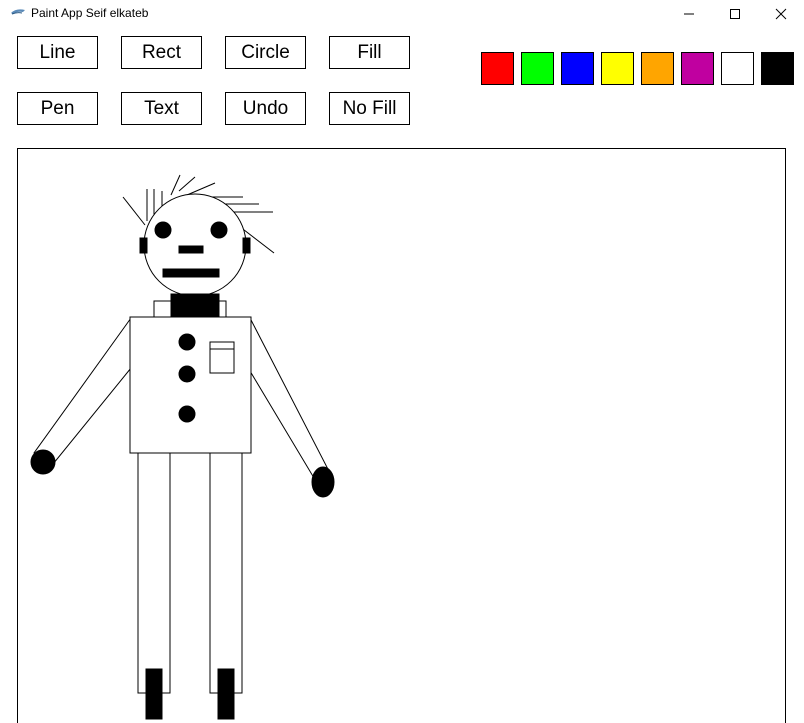 The image size is (804, 723). What do you see at coordinates (537, 68) in the screenshot?
I see `color-swatch-green` at bounding box center [537, 68].